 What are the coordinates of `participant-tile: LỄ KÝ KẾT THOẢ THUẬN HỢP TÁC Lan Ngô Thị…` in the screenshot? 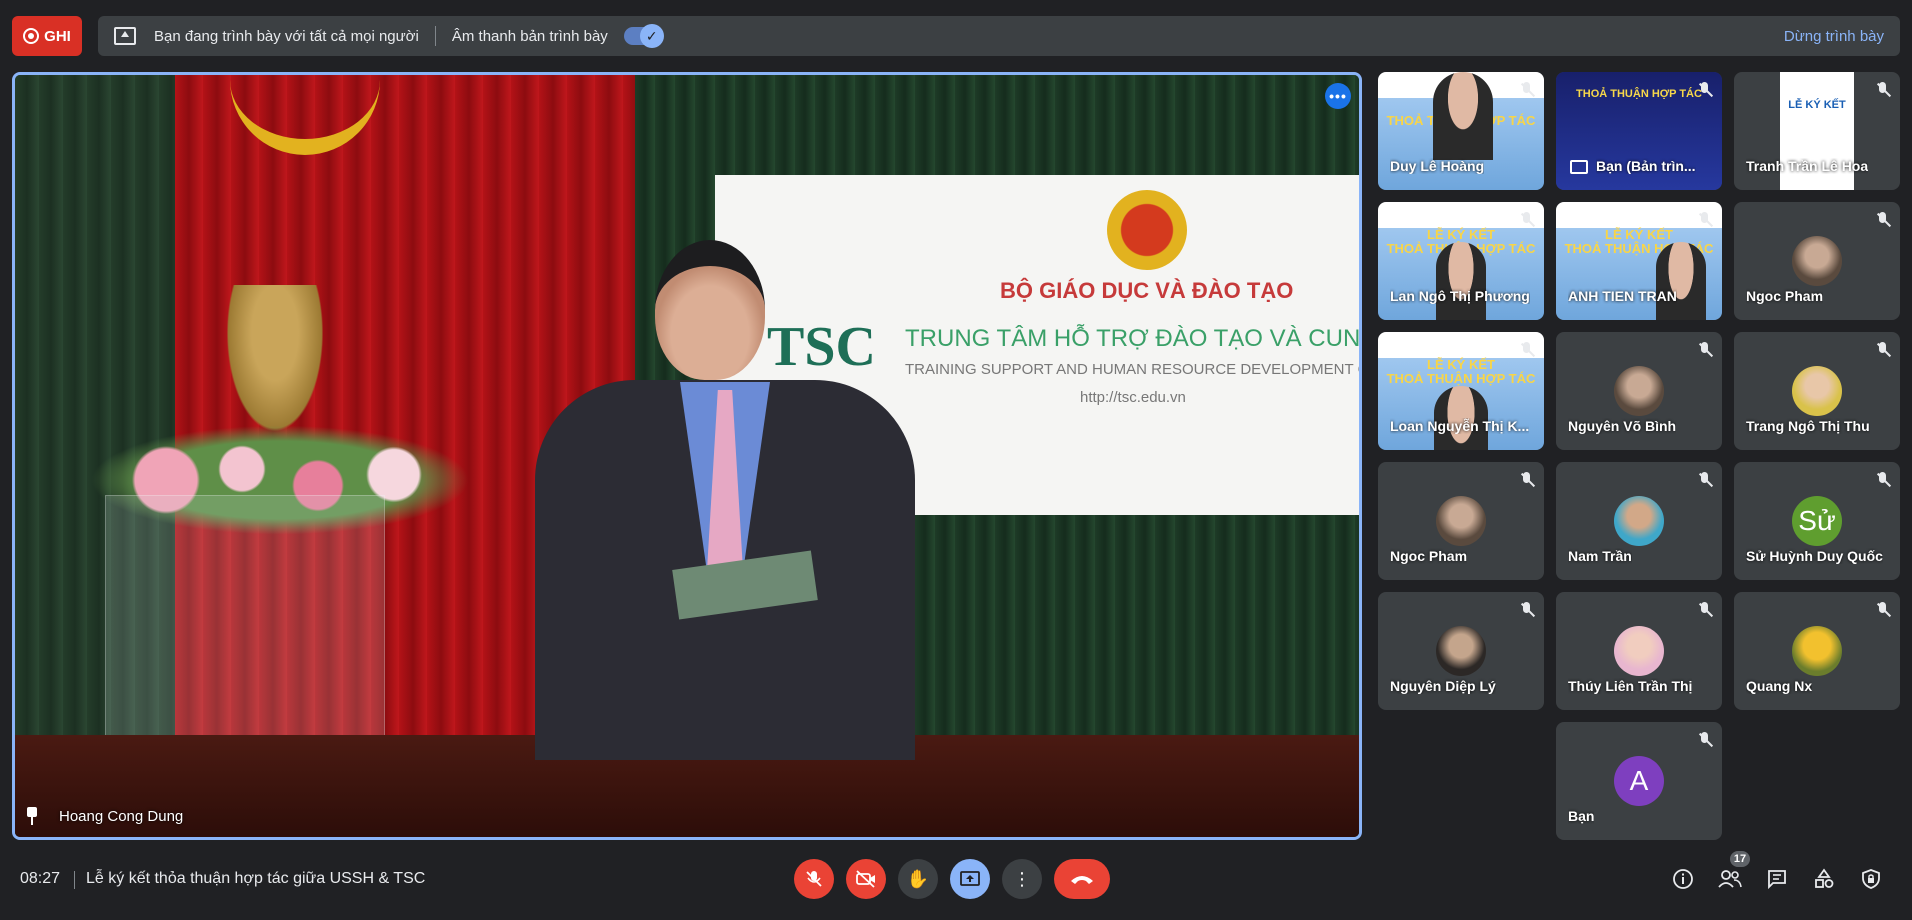 It's located at (1461, 261).